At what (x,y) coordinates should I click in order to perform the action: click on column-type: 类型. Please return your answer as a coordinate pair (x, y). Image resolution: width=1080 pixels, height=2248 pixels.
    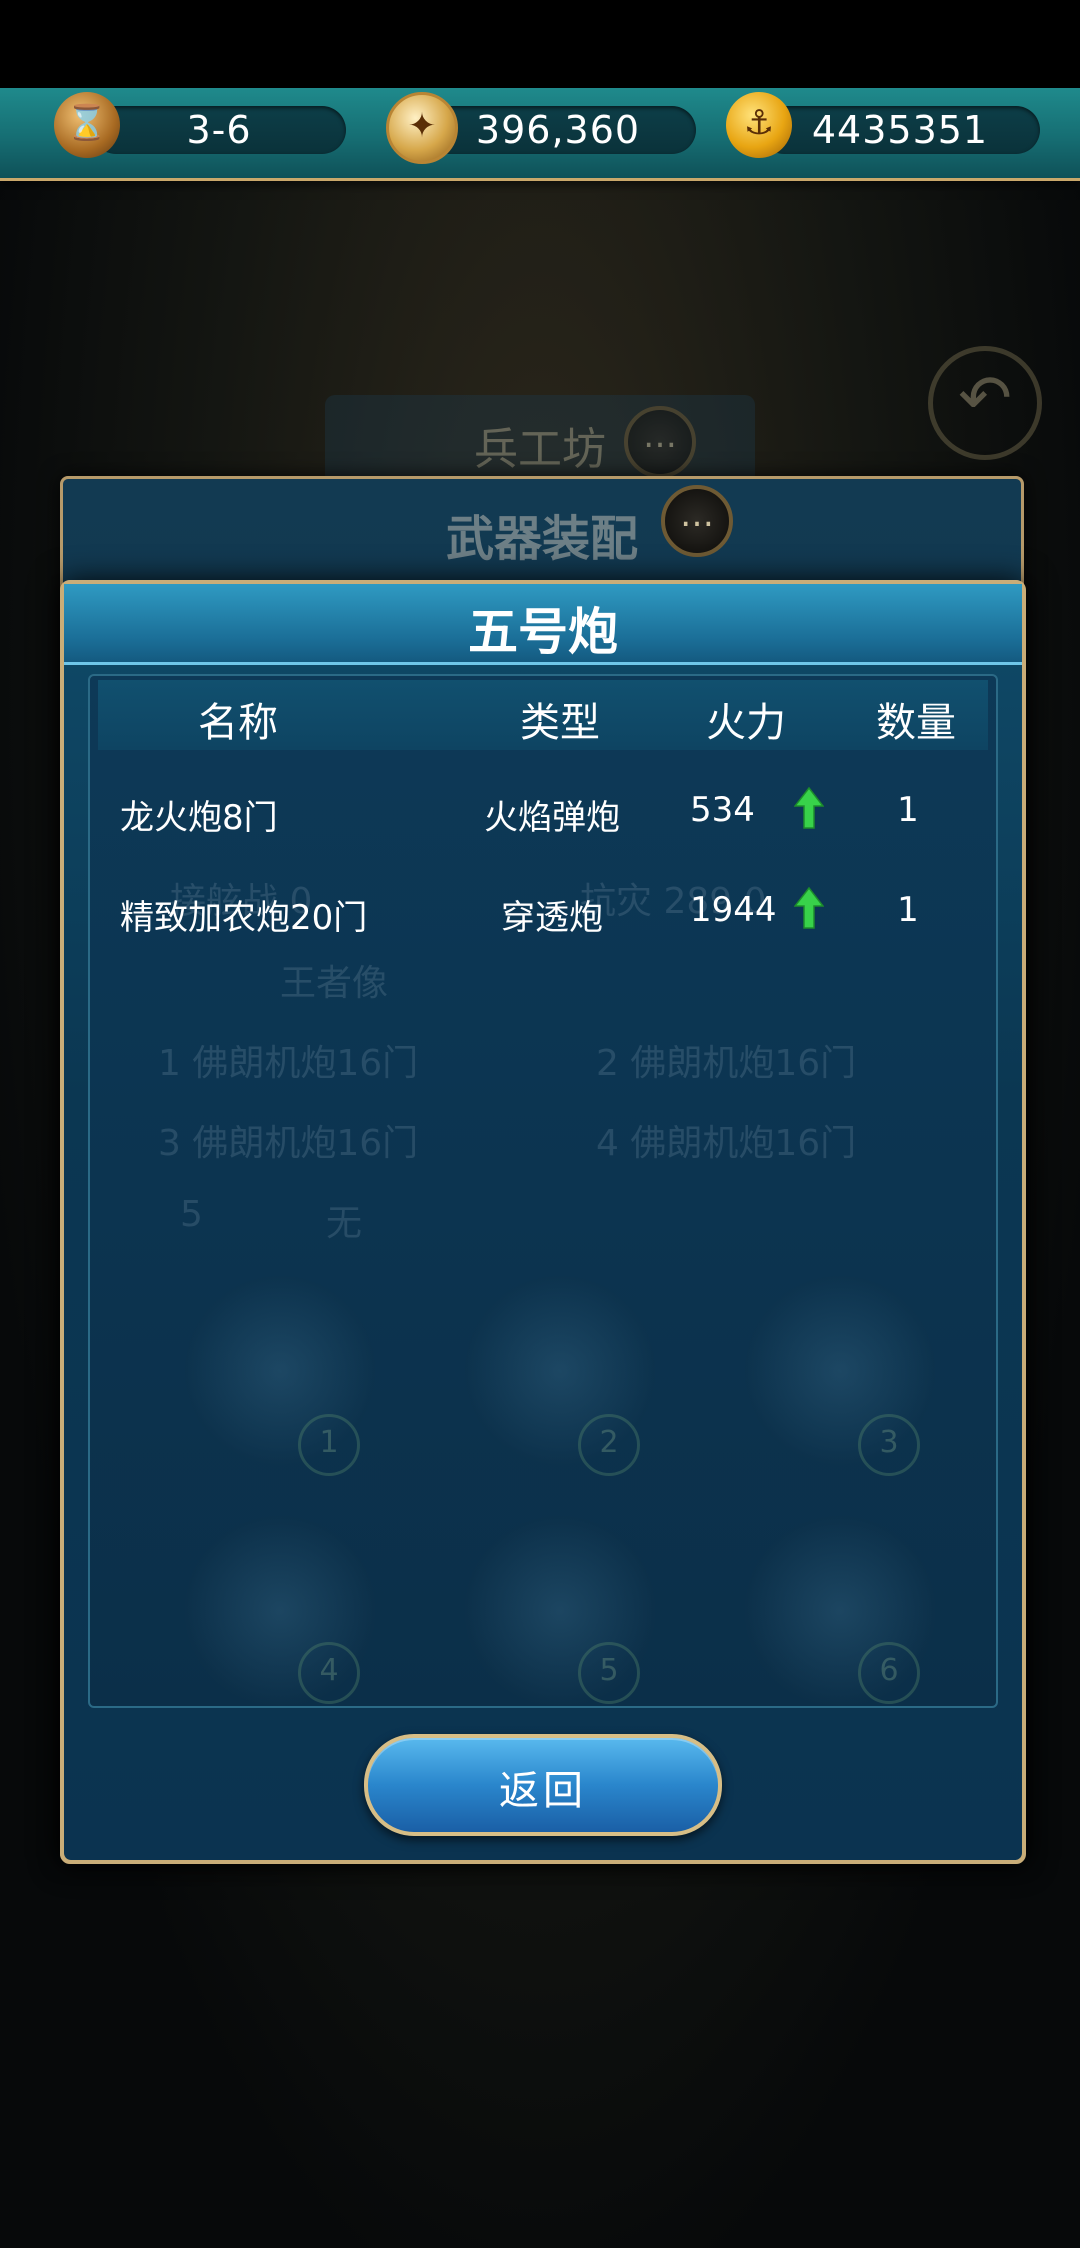
    Looking at the image, I should click on (560, 723).